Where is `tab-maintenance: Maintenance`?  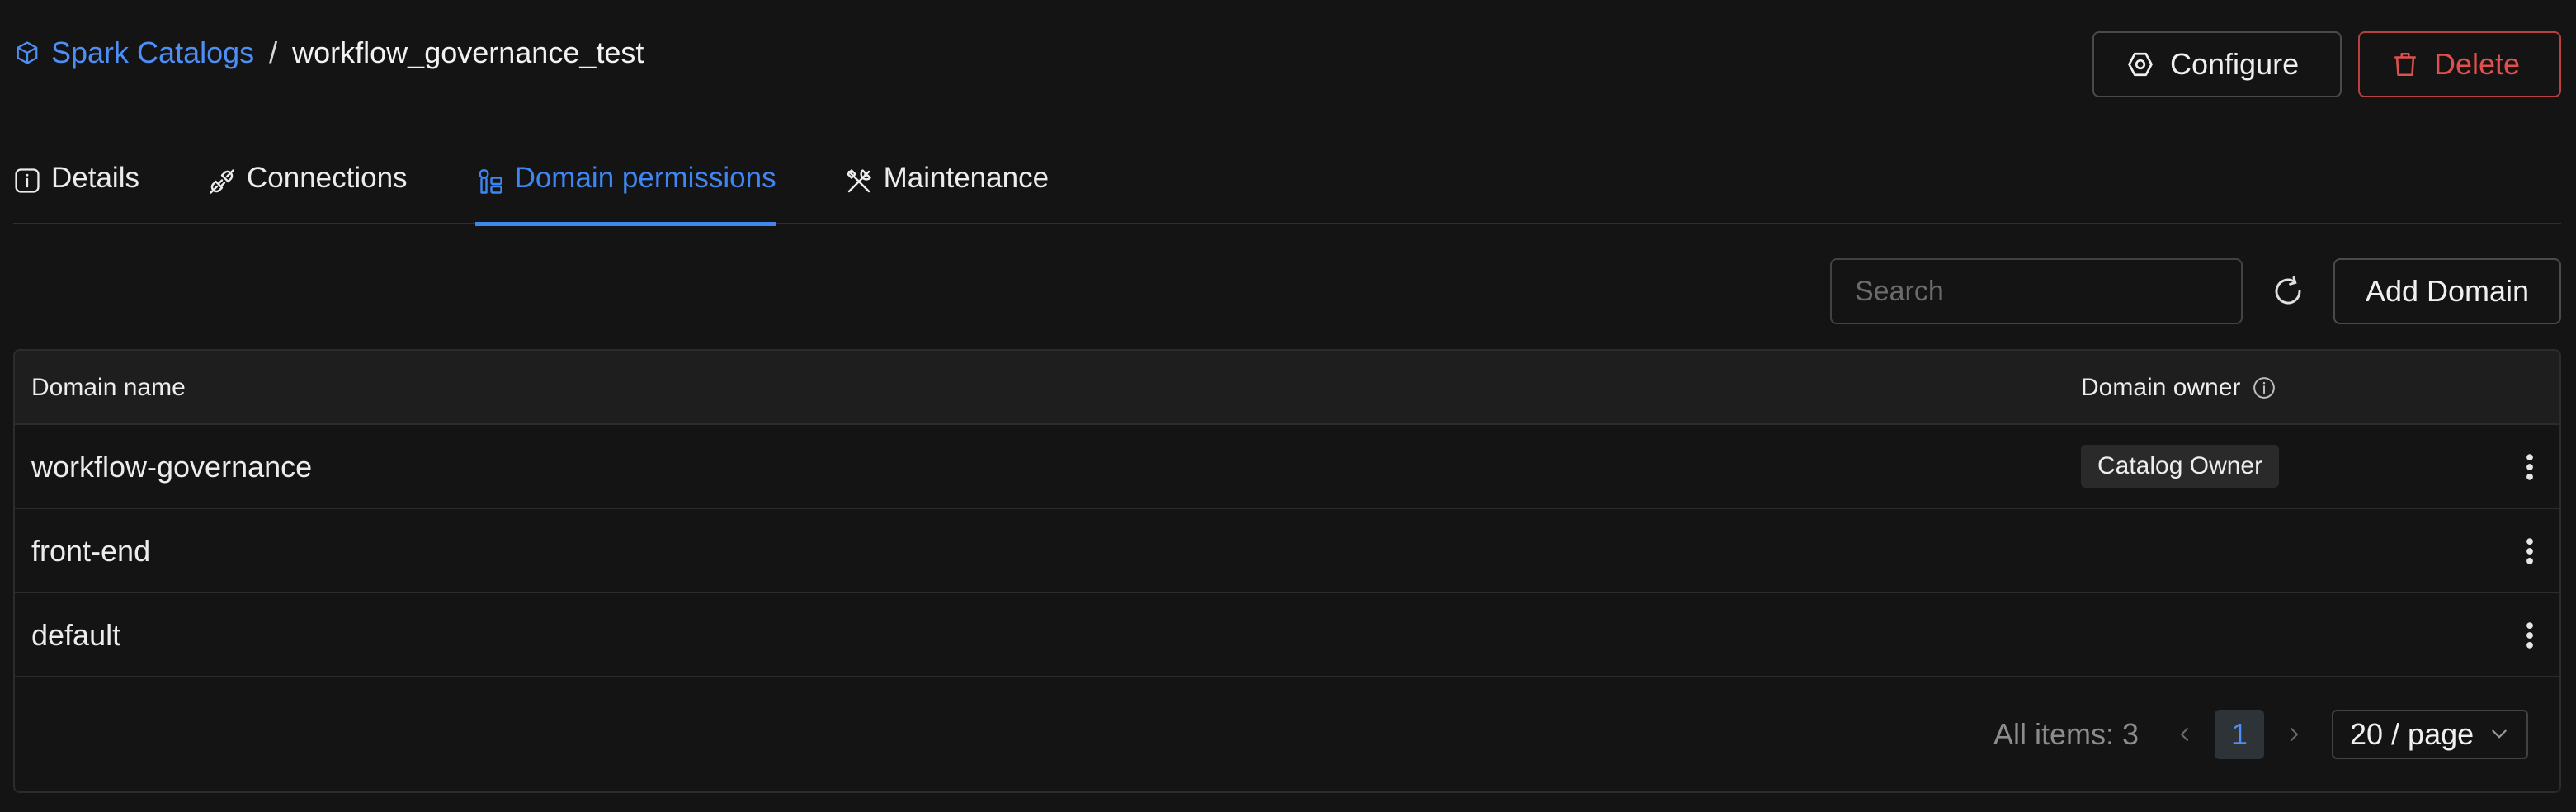 tab-maintenance: Maintenance is located at coordinates (947, 188).